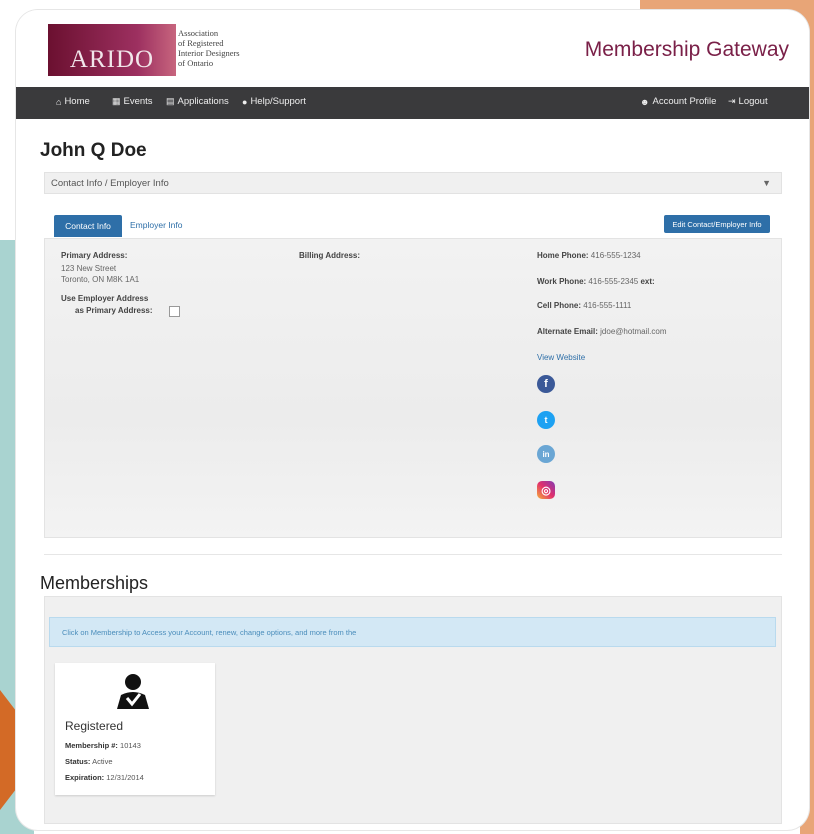 This screenshot has height=834, width=814. I want to click on alternate-email: Alternate Email: jdoe@hotmail.com, so click(602, 331).